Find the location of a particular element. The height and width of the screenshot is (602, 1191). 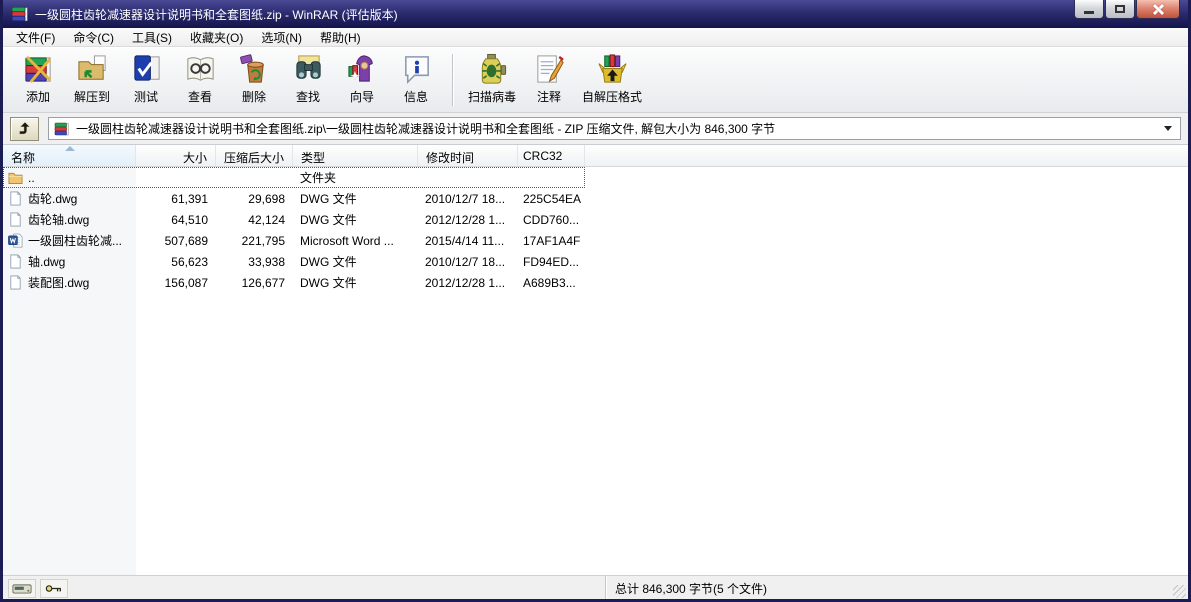

total-summary: 总计 846,300 字节(5 个文件) is located at coordinates (691, 588).